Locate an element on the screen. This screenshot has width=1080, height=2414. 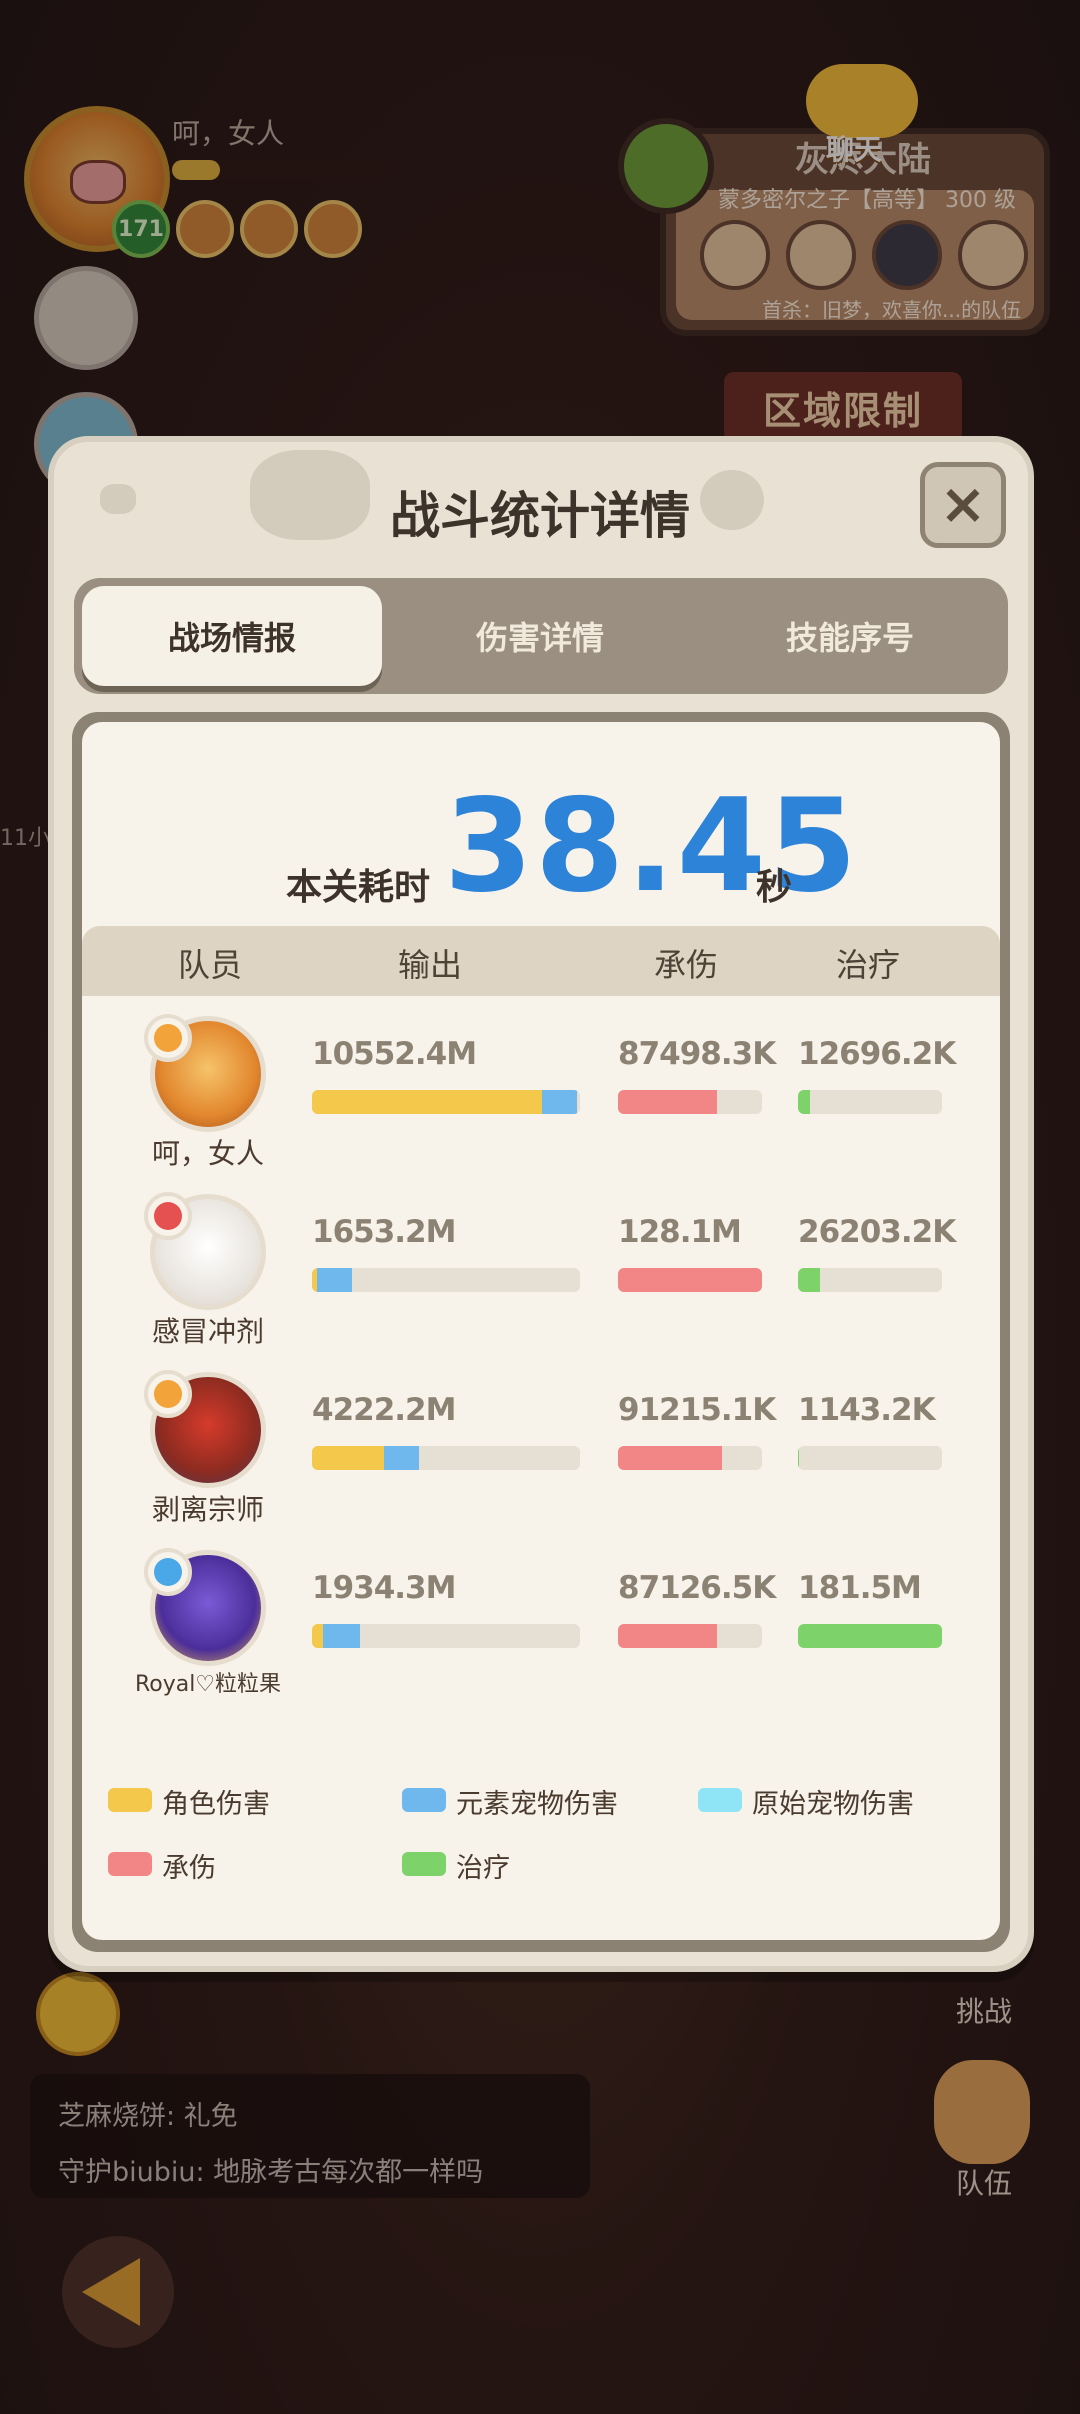
legend-label: 原始宠物伤害 is located at coordinates (833, 1804).